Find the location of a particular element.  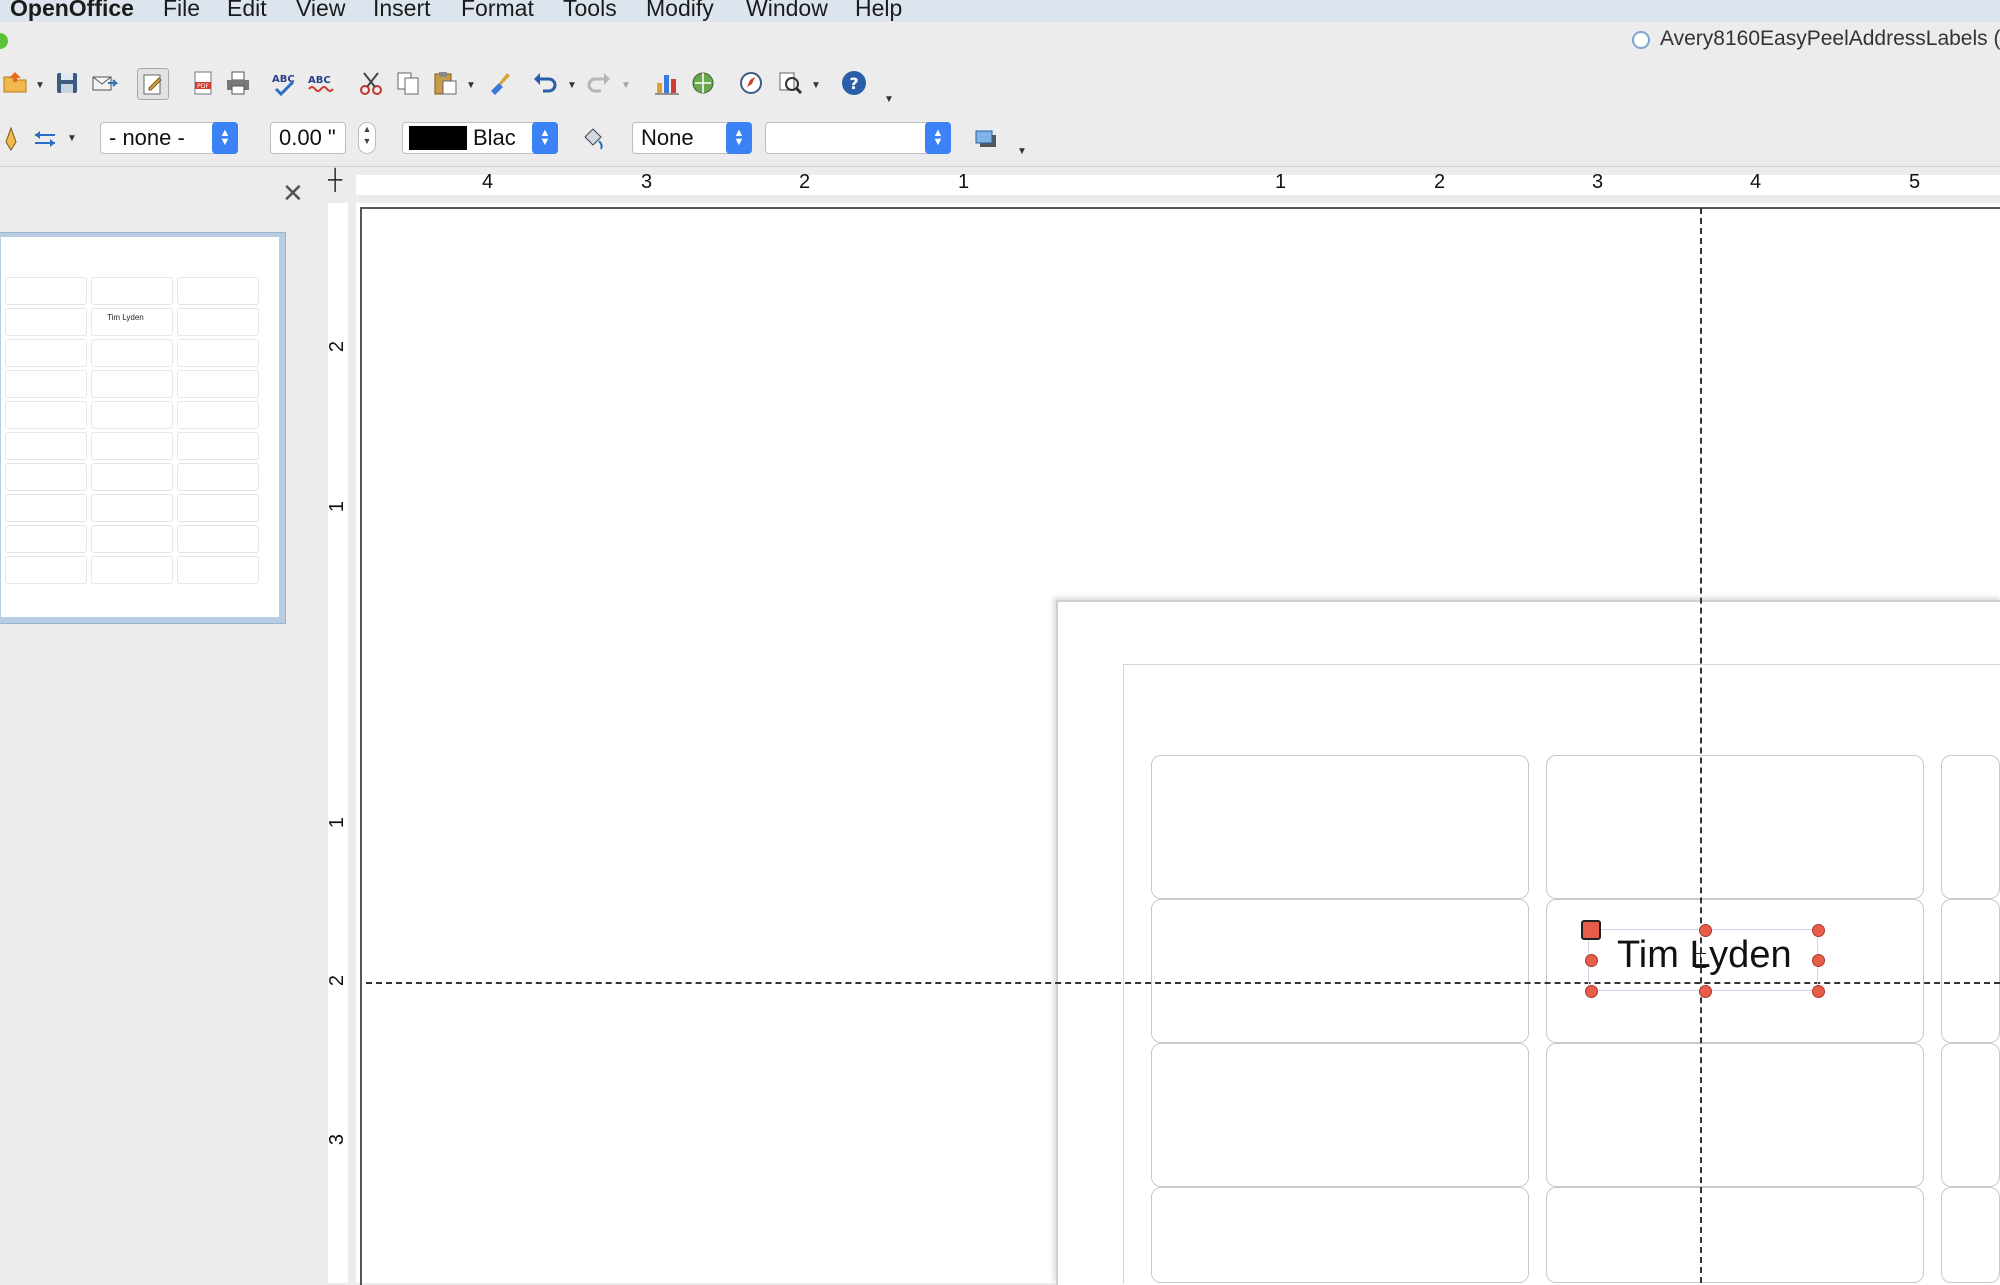

horizontal-ruler: ┼ 4 3 2 1 1 2 3 4 5 is located at coordinates (1160, 185).